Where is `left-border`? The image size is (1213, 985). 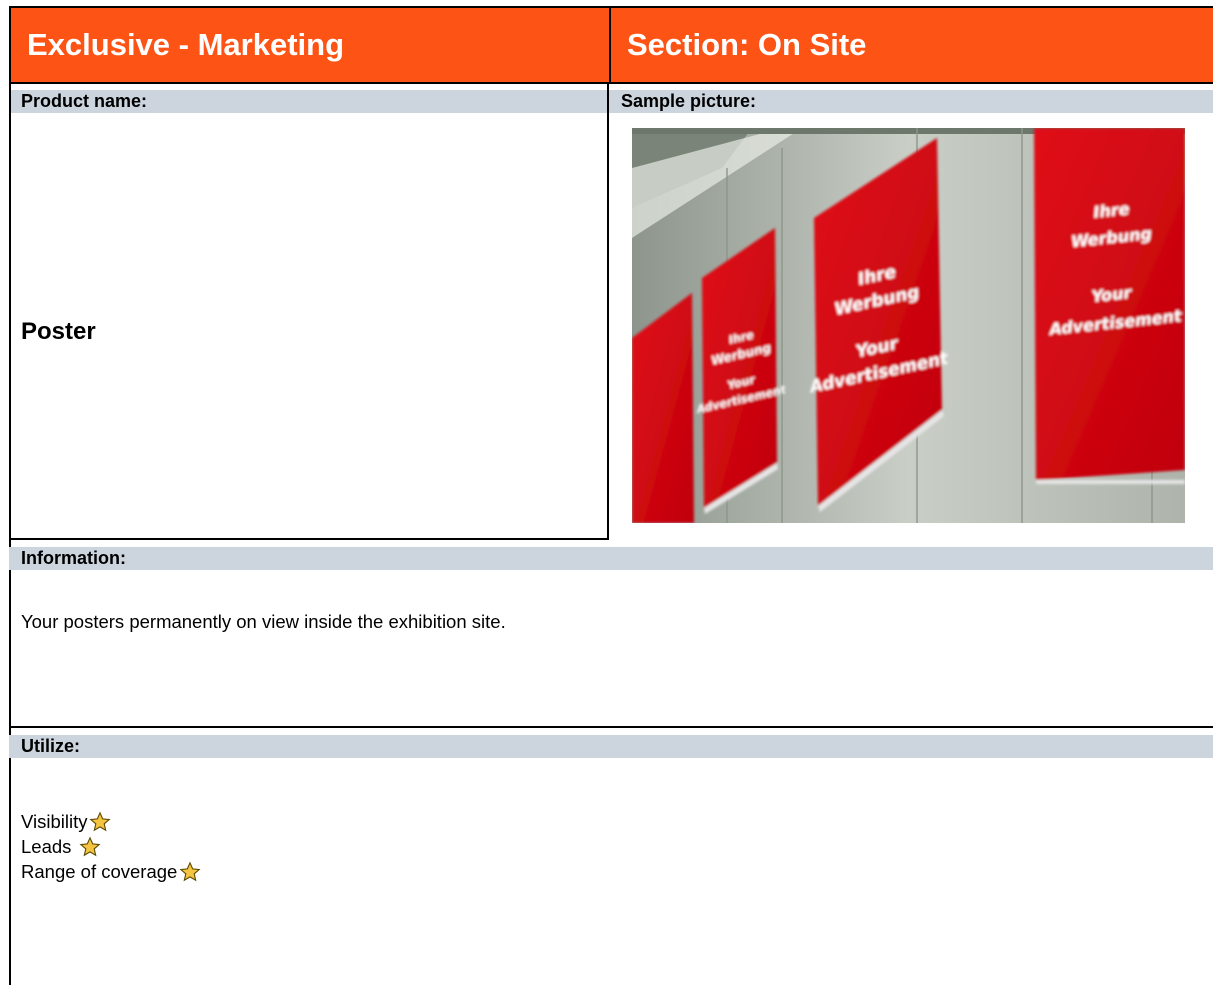 left-border is located at coordinates (10, 534).